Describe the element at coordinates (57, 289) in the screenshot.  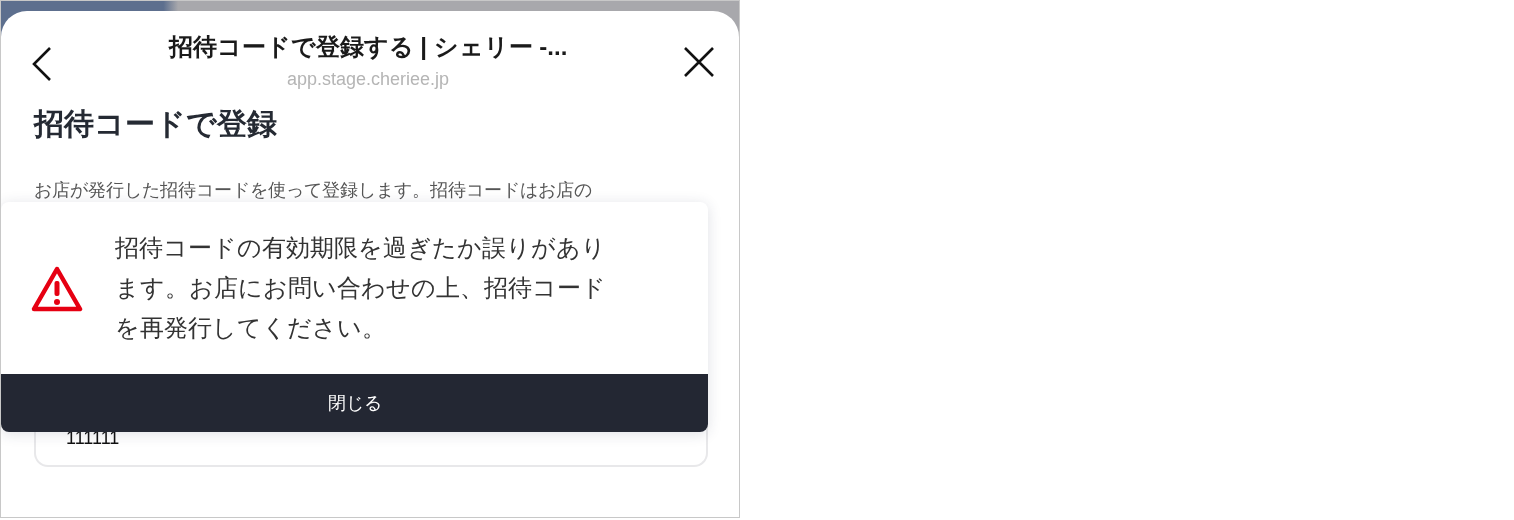
I see `warning-icon` at that location.